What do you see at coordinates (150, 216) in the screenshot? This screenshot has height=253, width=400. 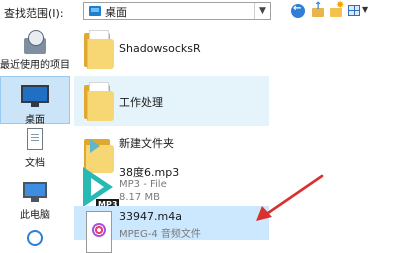 I see `file-name: 33947.m4a` at bounding box center [150, 216].